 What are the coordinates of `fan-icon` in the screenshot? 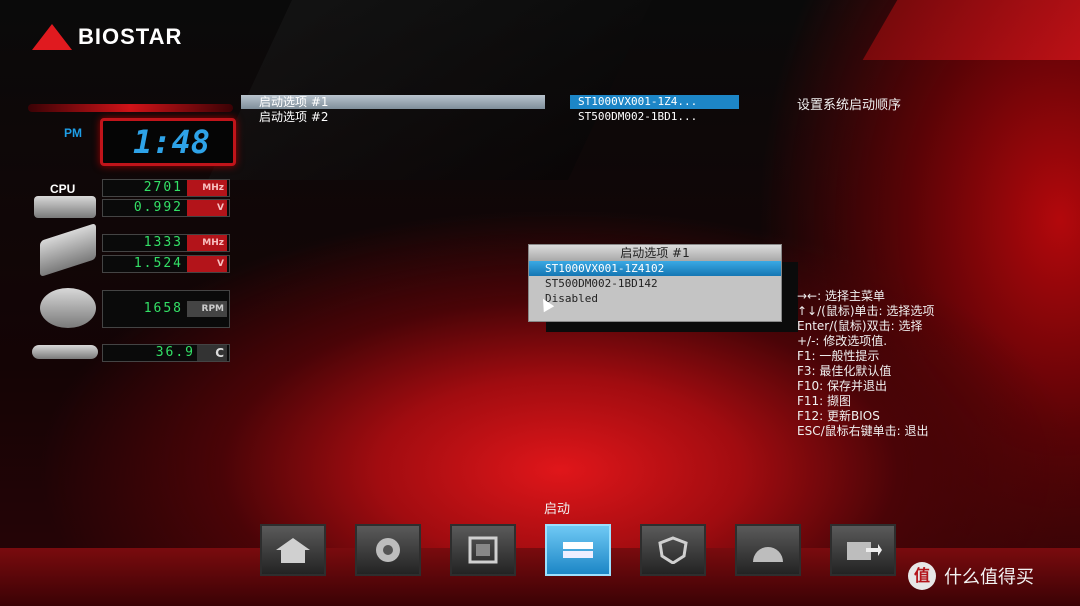 It's located at (68, 308).